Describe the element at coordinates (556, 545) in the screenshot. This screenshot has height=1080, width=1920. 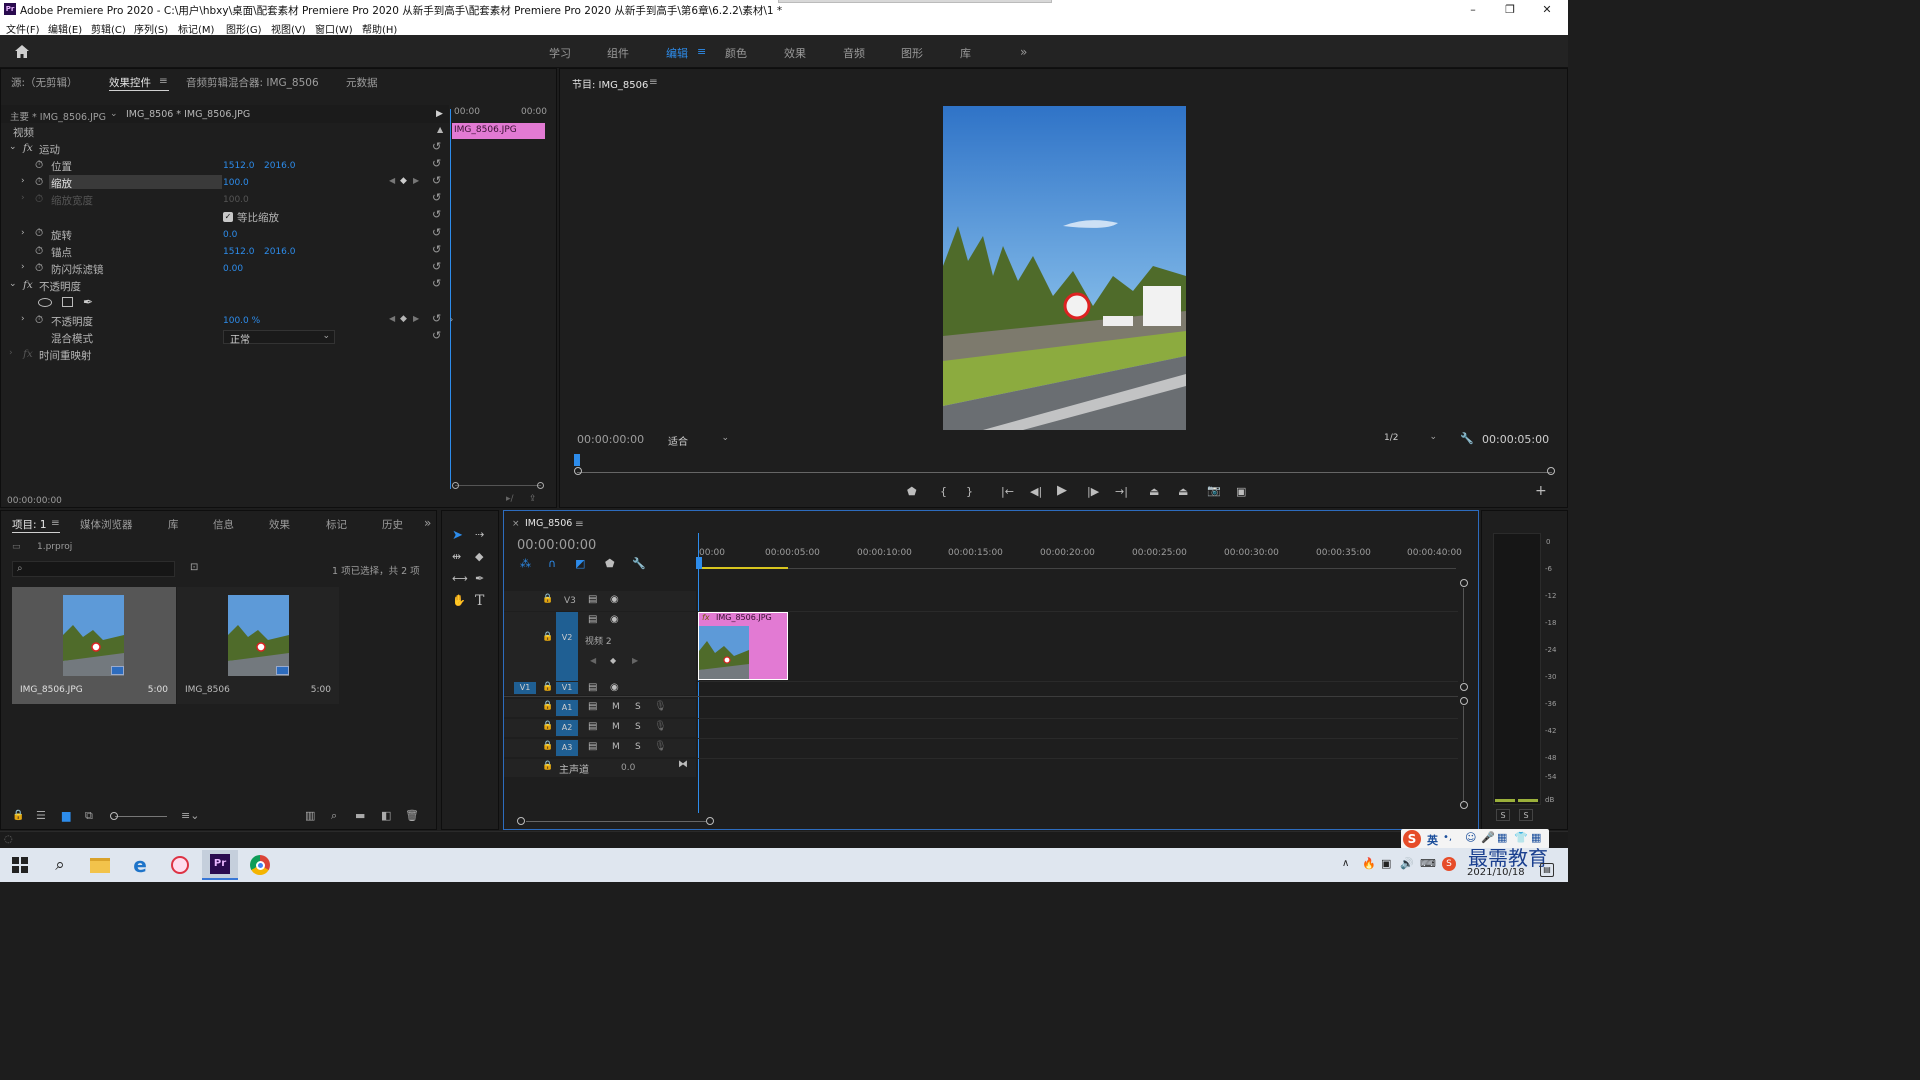
I see `timeline-timecode: 00:00:00:00` at that location.